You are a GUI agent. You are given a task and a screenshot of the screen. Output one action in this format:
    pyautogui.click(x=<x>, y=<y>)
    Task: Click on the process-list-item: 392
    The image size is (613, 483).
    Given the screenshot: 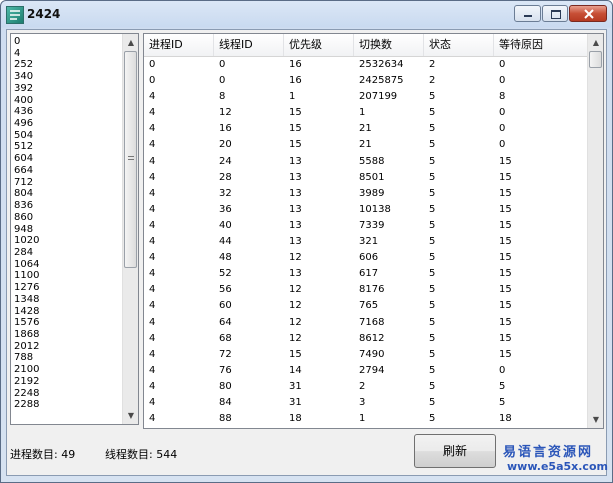 What is the action you would take?
    pyautogui.click(x=68, y=89)
    